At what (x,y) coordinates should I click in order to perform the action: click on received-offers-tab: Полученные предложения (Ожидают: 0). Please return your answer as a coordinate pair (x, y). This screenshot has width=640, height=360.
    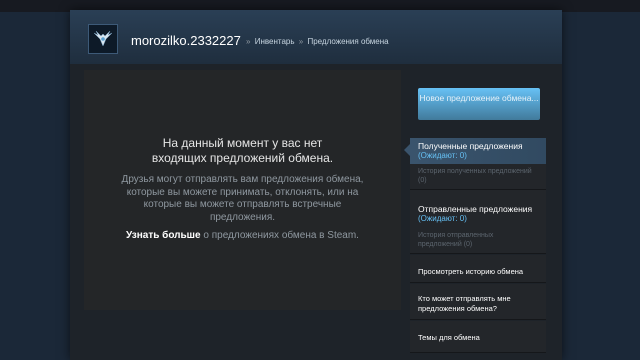
    Looking at the image, I should click on (475, 151).